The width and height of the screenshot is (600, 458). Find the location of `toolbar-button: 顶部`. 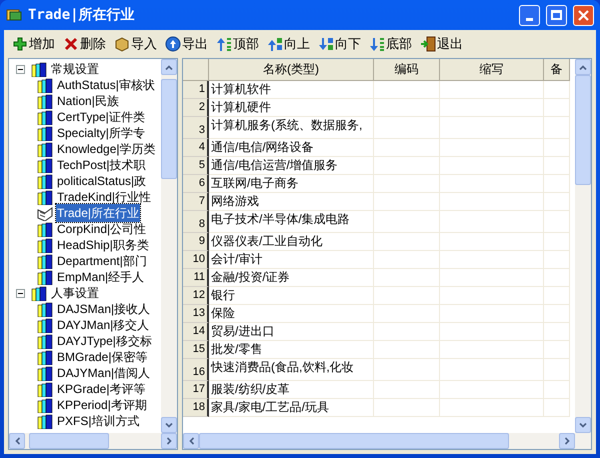

toolbar-button: 顶部 is located at coordinates (237, 44).